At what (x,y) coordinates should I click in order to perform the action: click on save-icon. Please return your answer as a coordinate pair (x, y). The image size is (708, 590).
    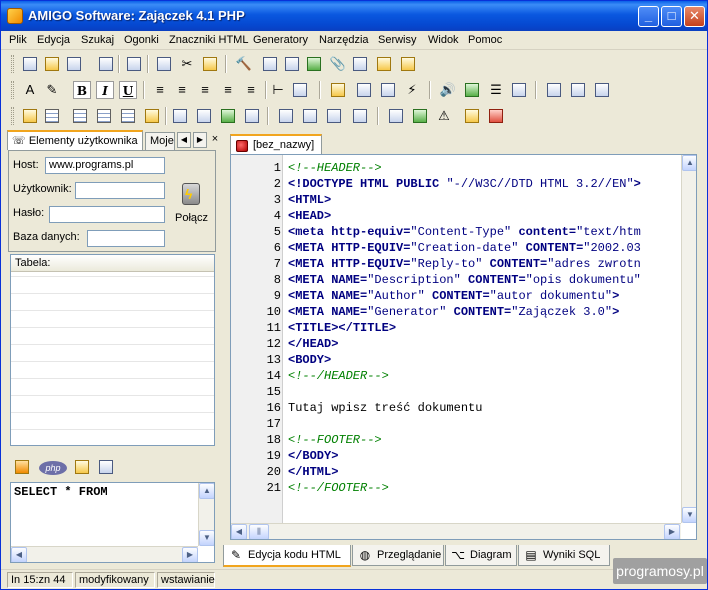
    Looking at the image, I should click on (106, 64).